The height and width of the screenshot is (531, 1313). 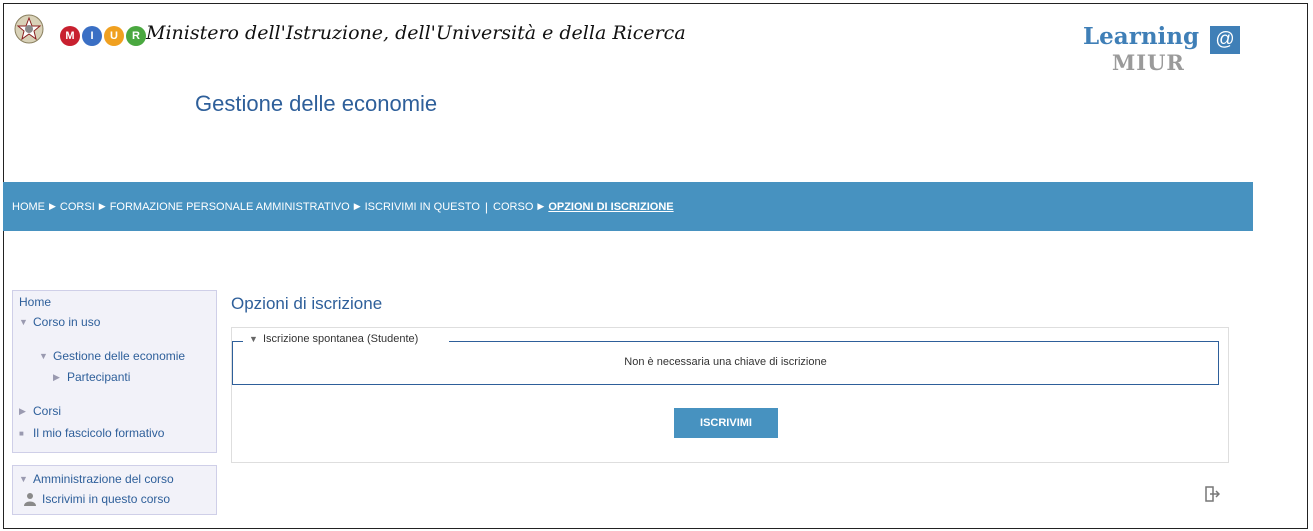 What do you see at coordinates (67, 322) in the screenshot?
I see `nav-item-label: Corso in uso` at bounding box center [67, 322].